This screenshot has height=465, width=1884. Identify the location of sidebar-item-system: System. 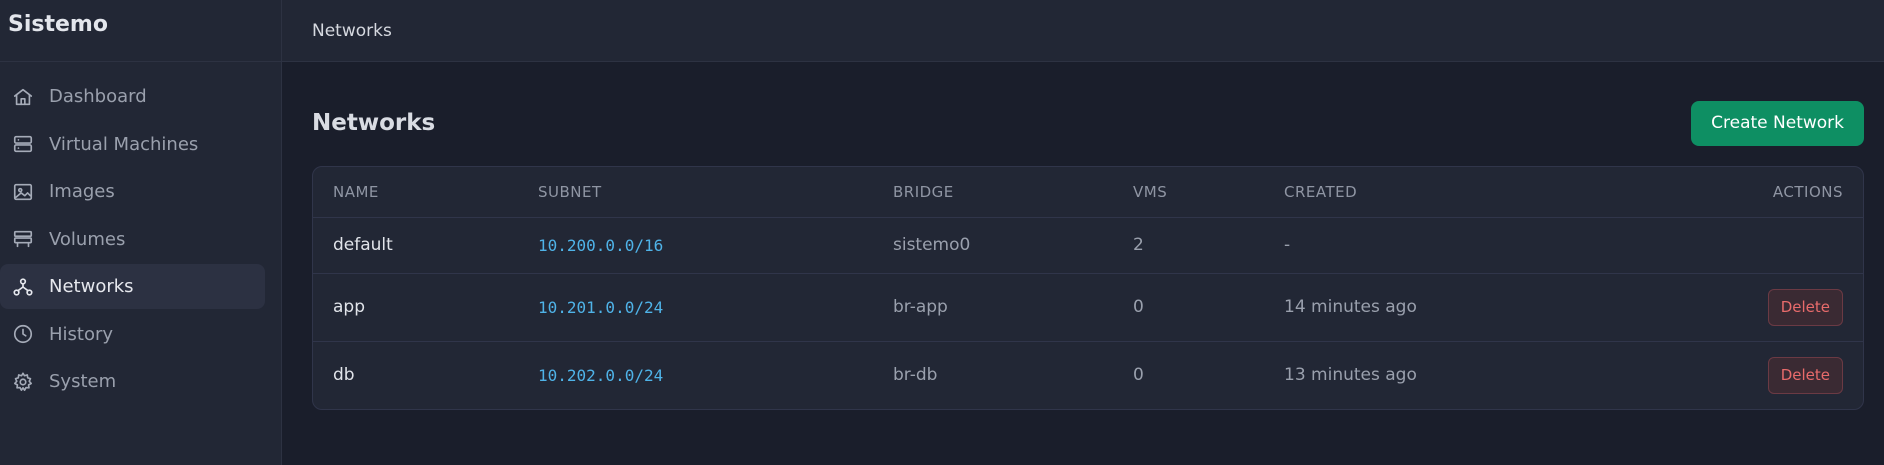
(132, 381).